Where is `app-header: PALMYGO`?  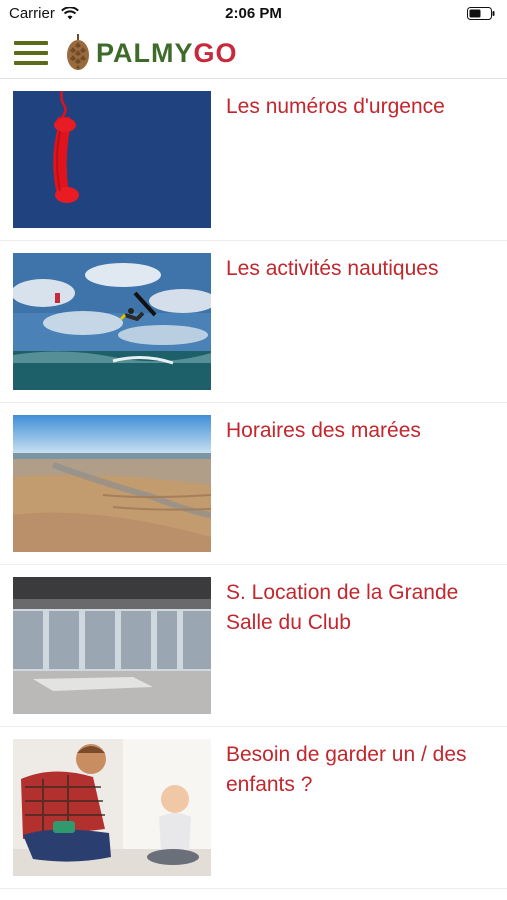 app-header: PALMYGO is located at coordinates (253, 54).